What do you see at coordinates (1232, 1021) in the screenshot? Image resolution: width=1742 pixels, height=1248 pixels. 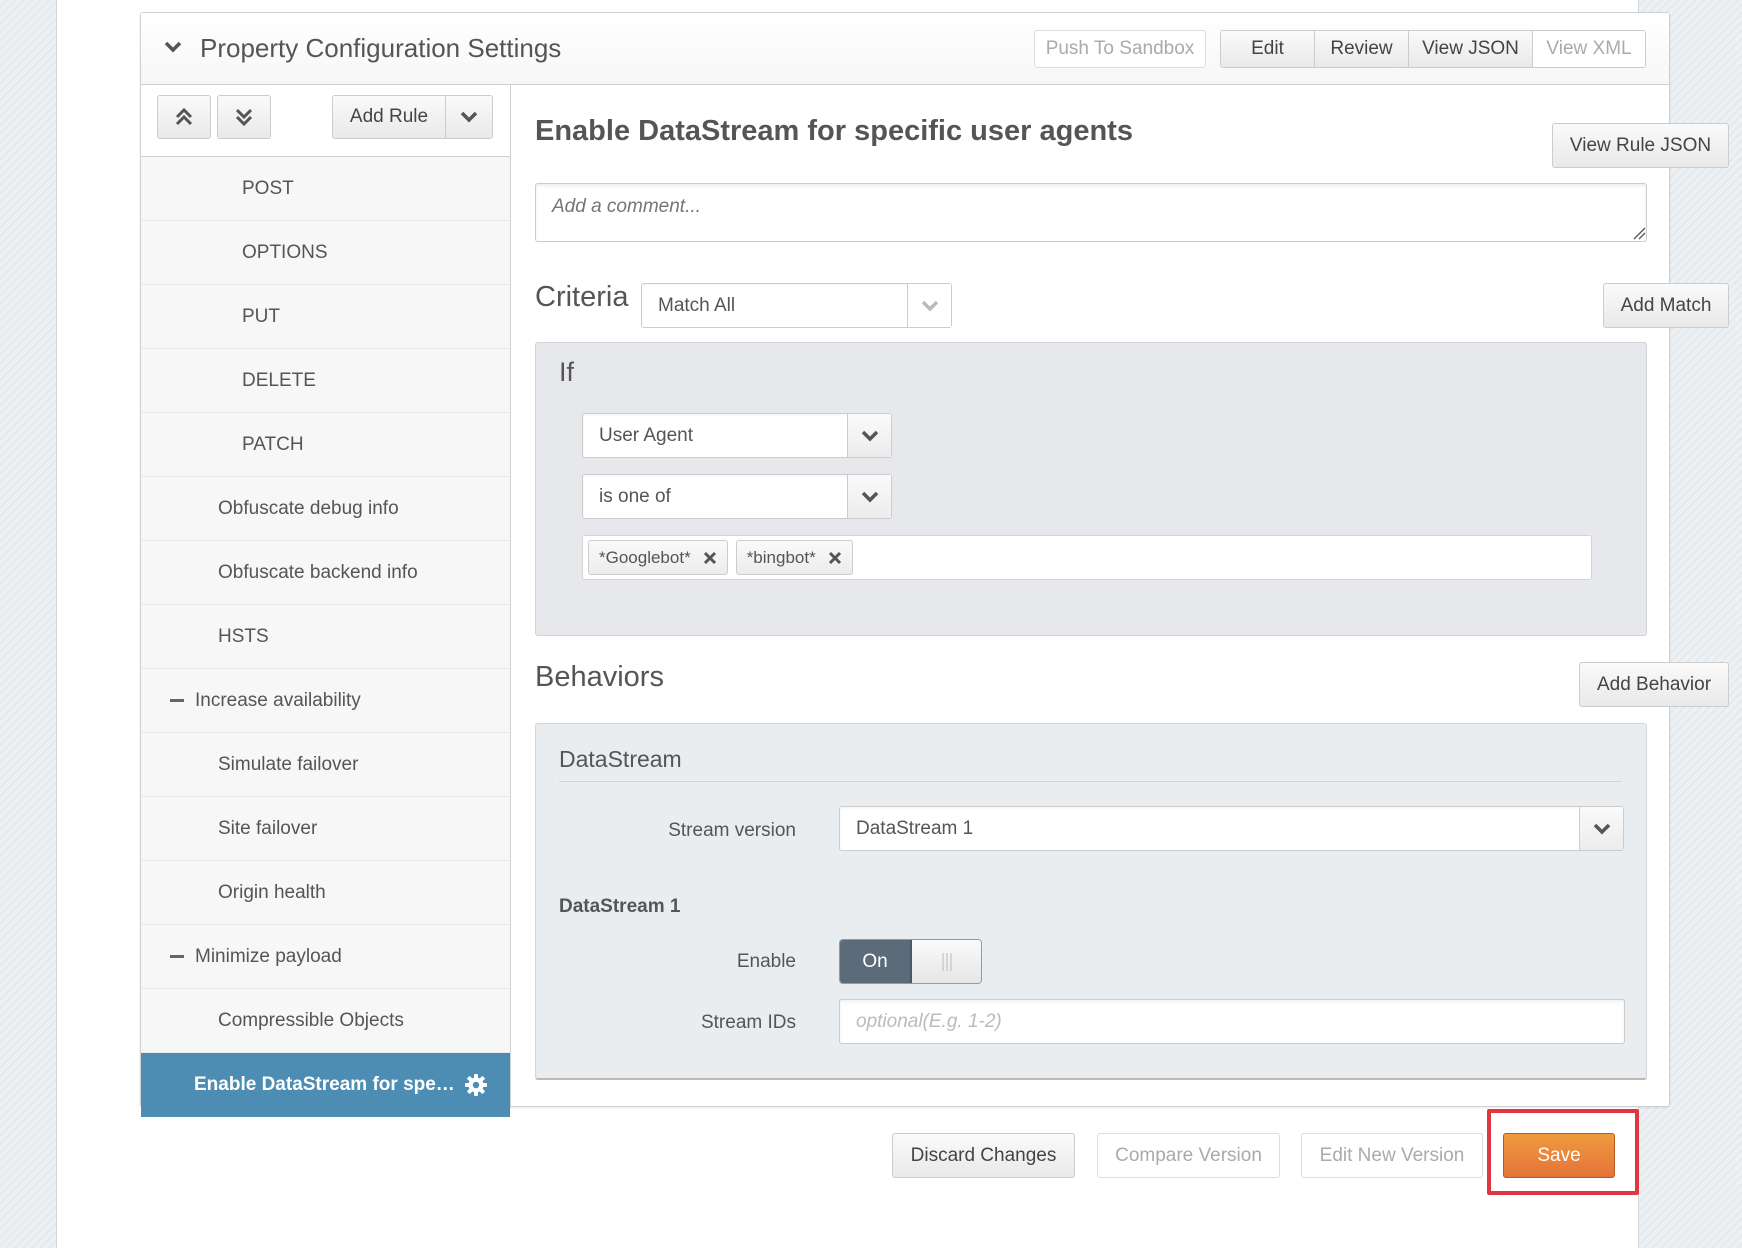 I see `stream-ids-input: optional(E.g. 1-2)` at bounding box center [1232, 1021].